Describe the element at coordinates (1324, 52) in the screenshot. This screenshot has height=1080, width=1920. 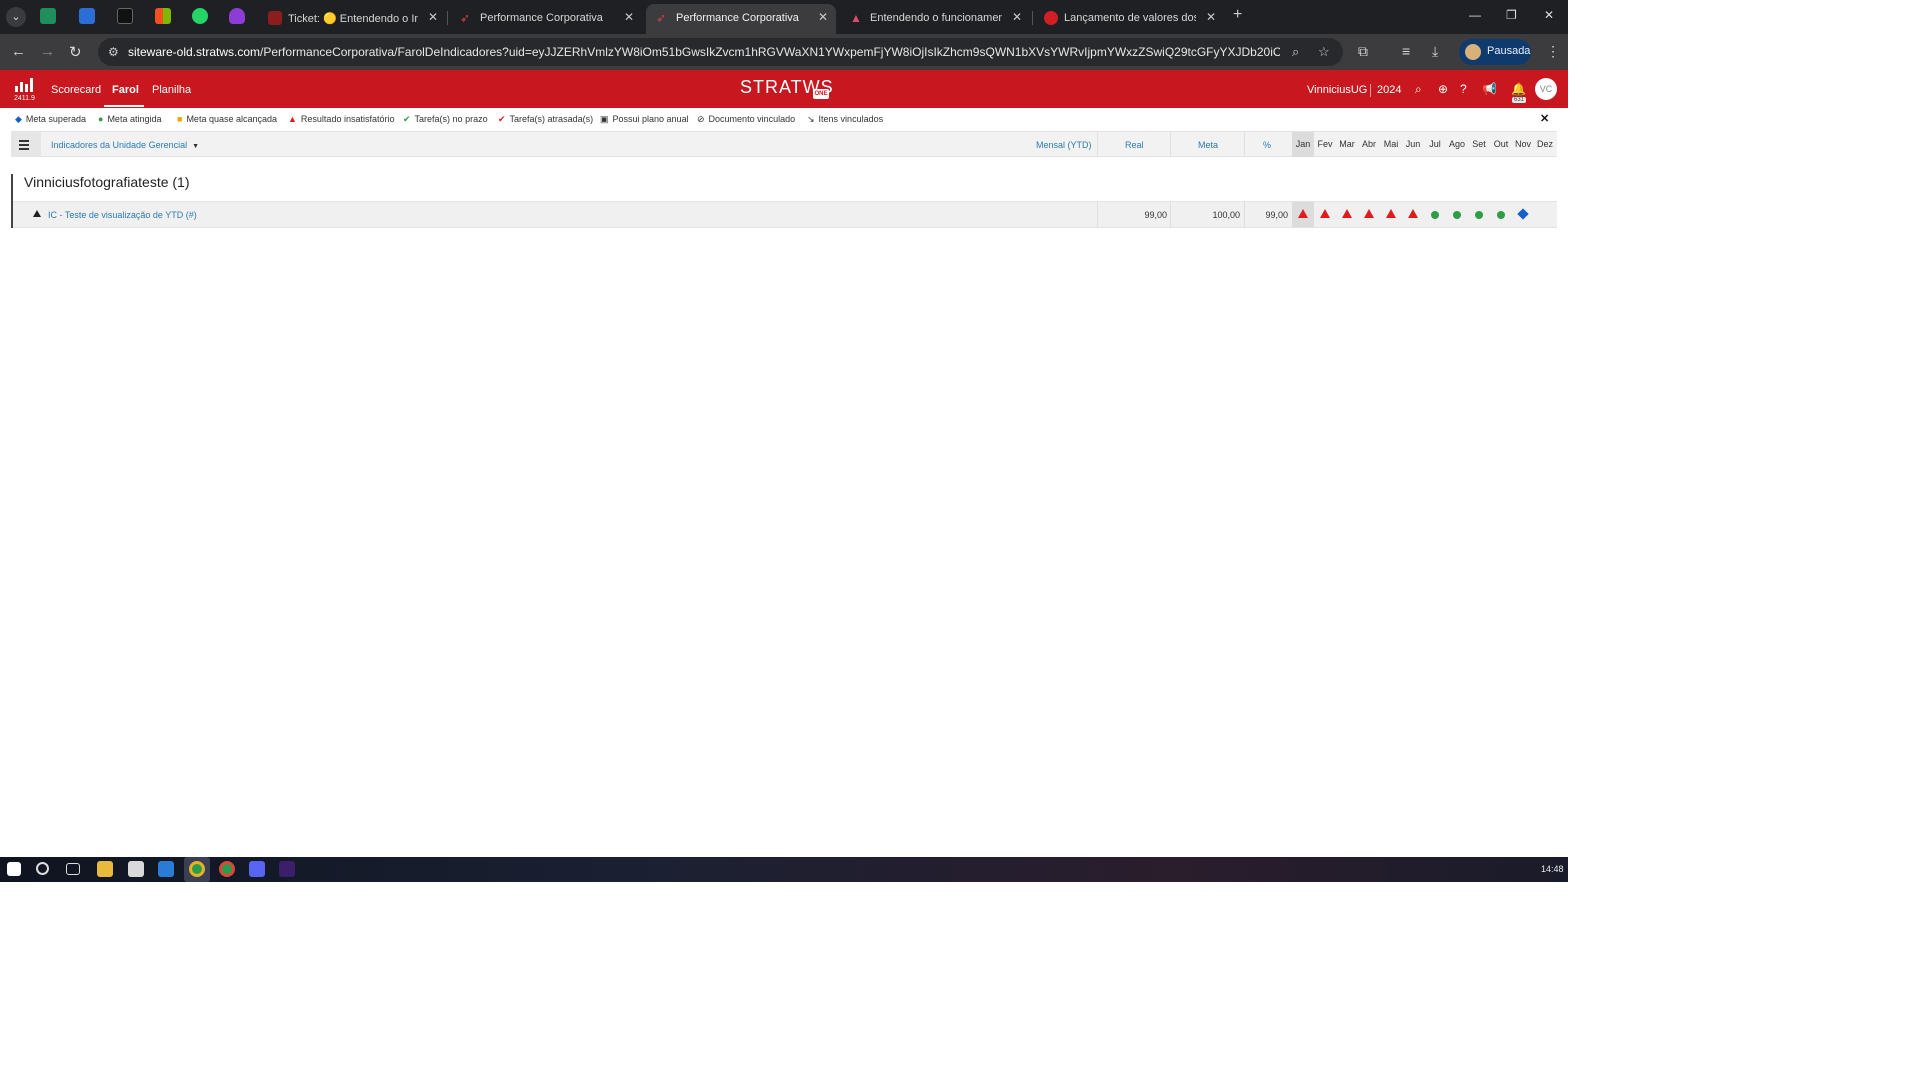
I see `bookmark-star-icon: ☆` at that location.